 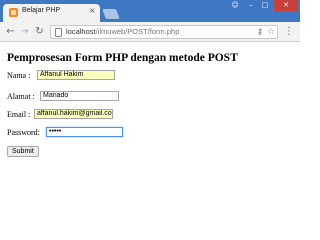 I want to click on favicon-icon, so click(x=13, y=12).